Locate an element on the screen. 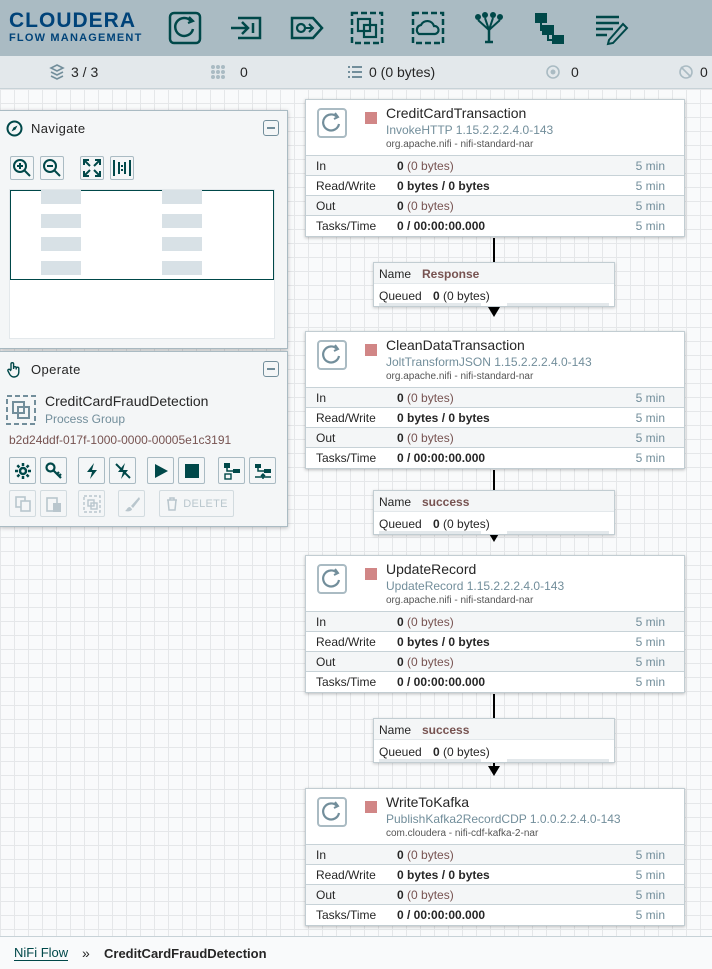  navigate-collapse-button is located at coordinates (271, 128).